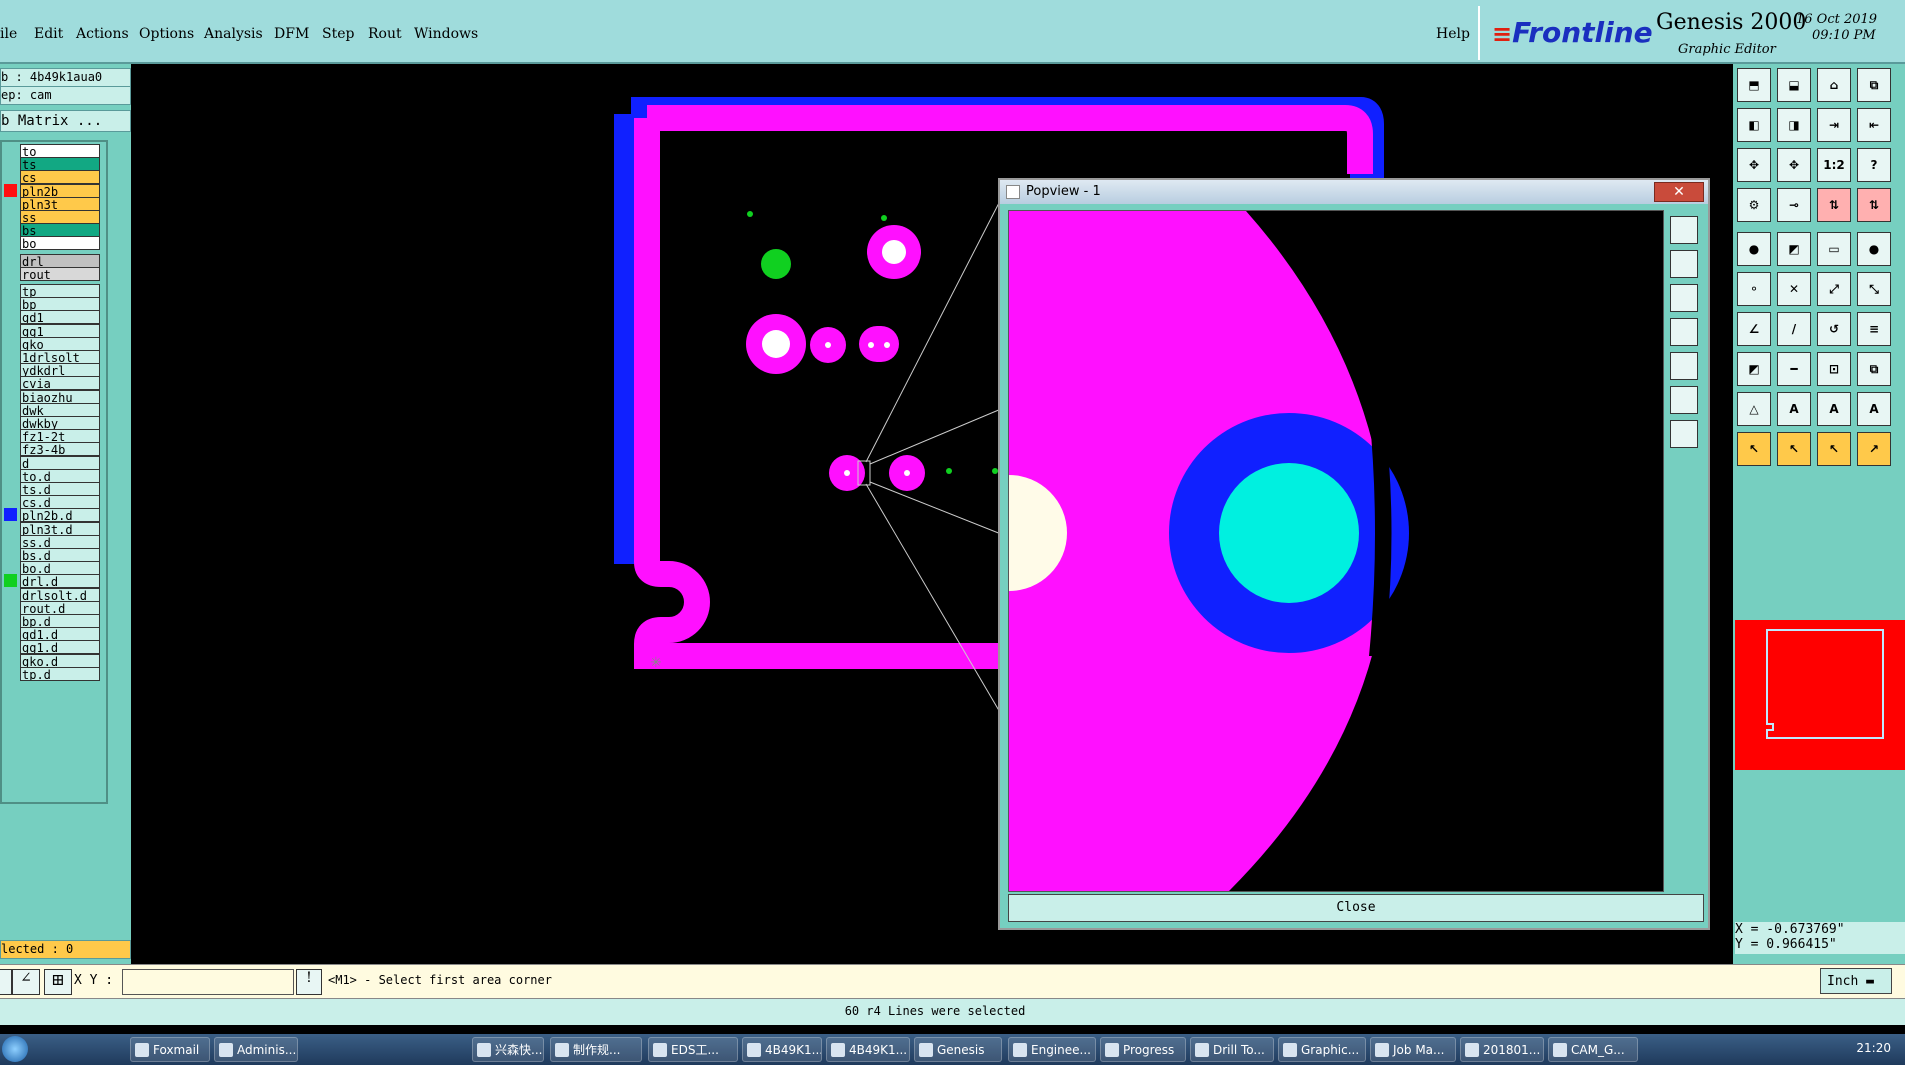  I want to click on line-b-icon: ⤡, so click(1874, 289).